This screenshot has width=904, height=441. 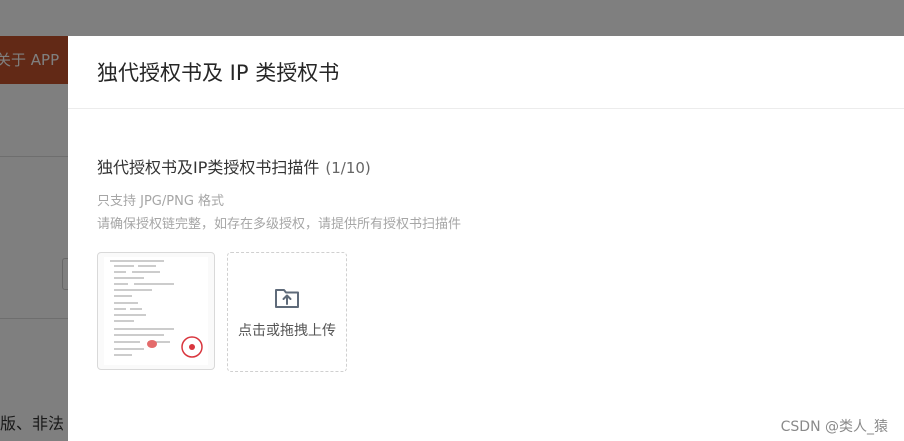 I want to click on upload-section-title: 独代授权书及IP类授权书扫描件 (1/10), so click(x=234, y=166).